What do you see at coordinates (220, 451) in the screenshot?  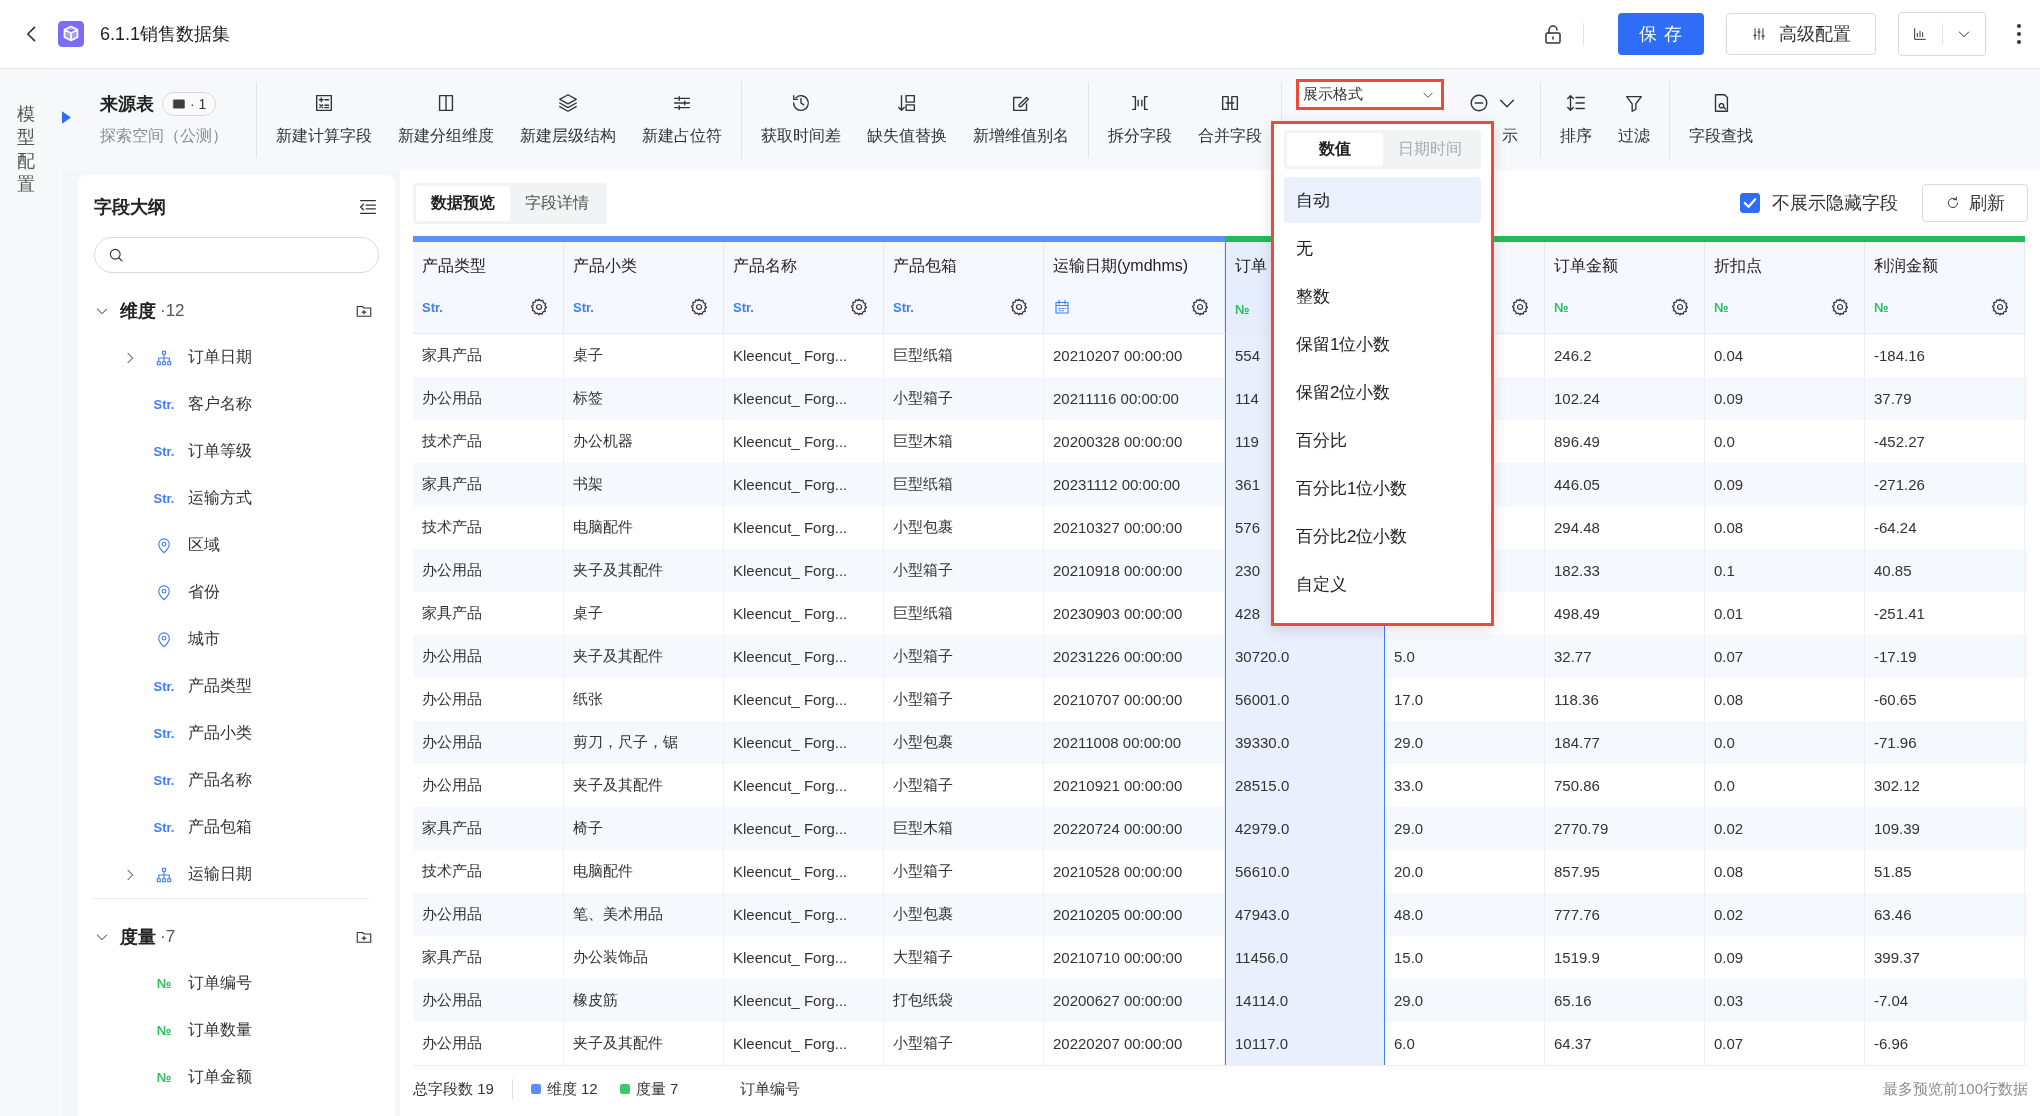 I see `field-item: 订单等级` at bounding box center [220, 451].